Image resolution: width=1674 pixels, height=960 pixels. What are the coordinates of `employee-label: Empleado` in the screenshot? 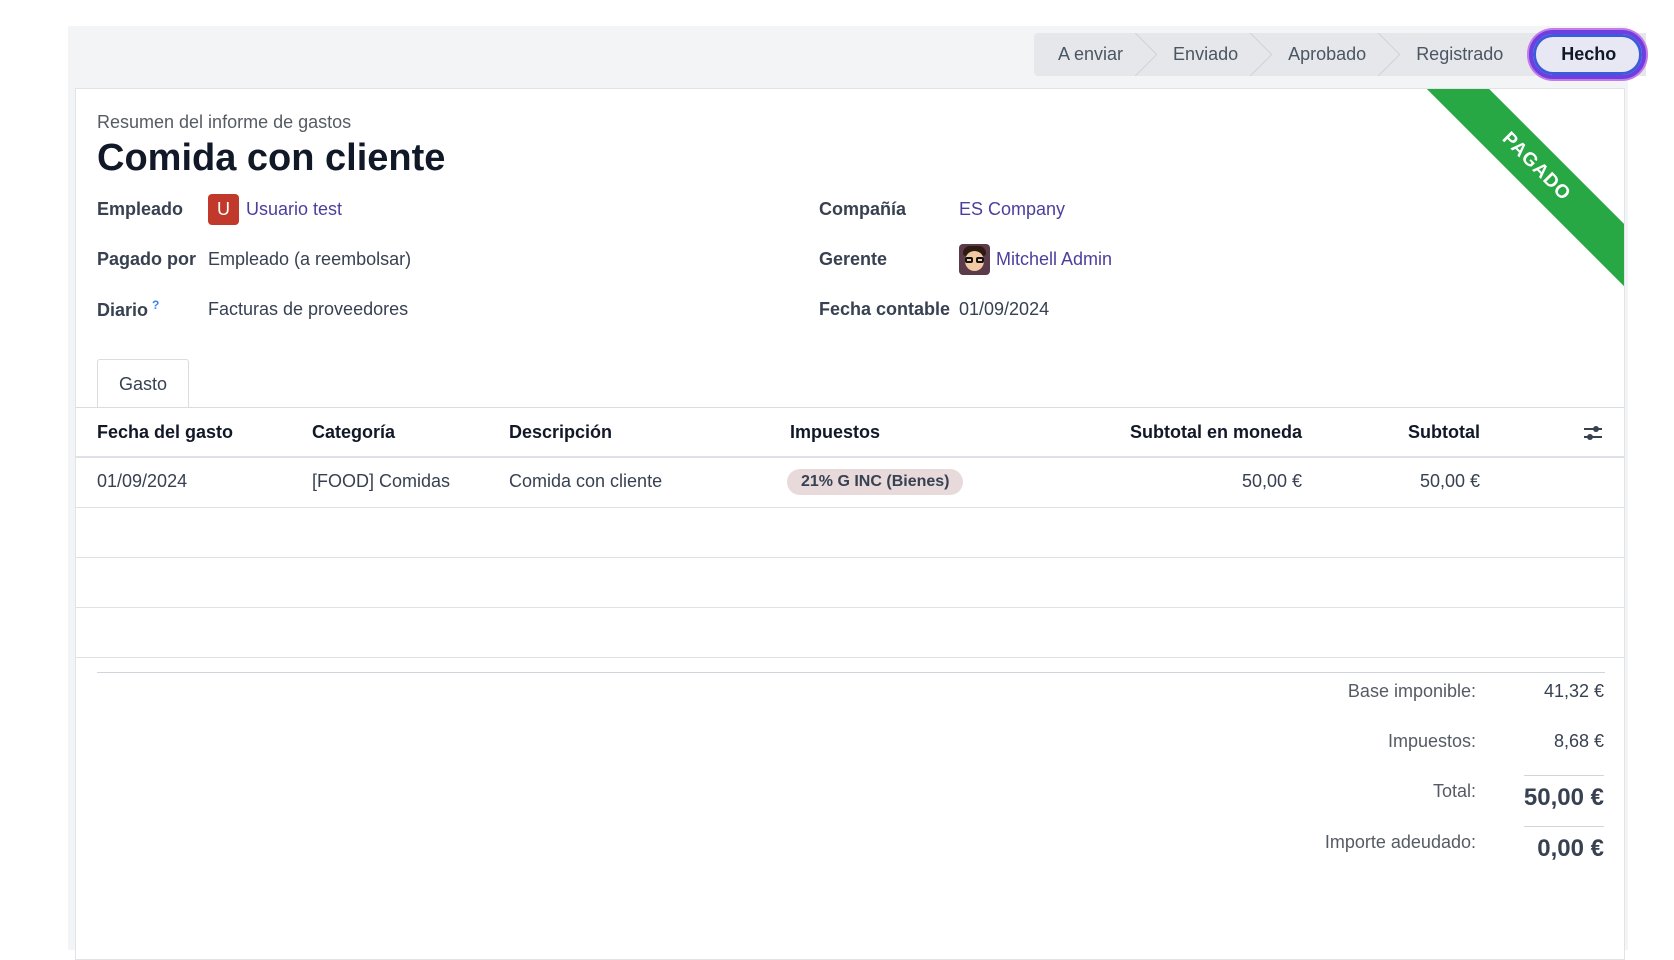 It's located at (140, 208).